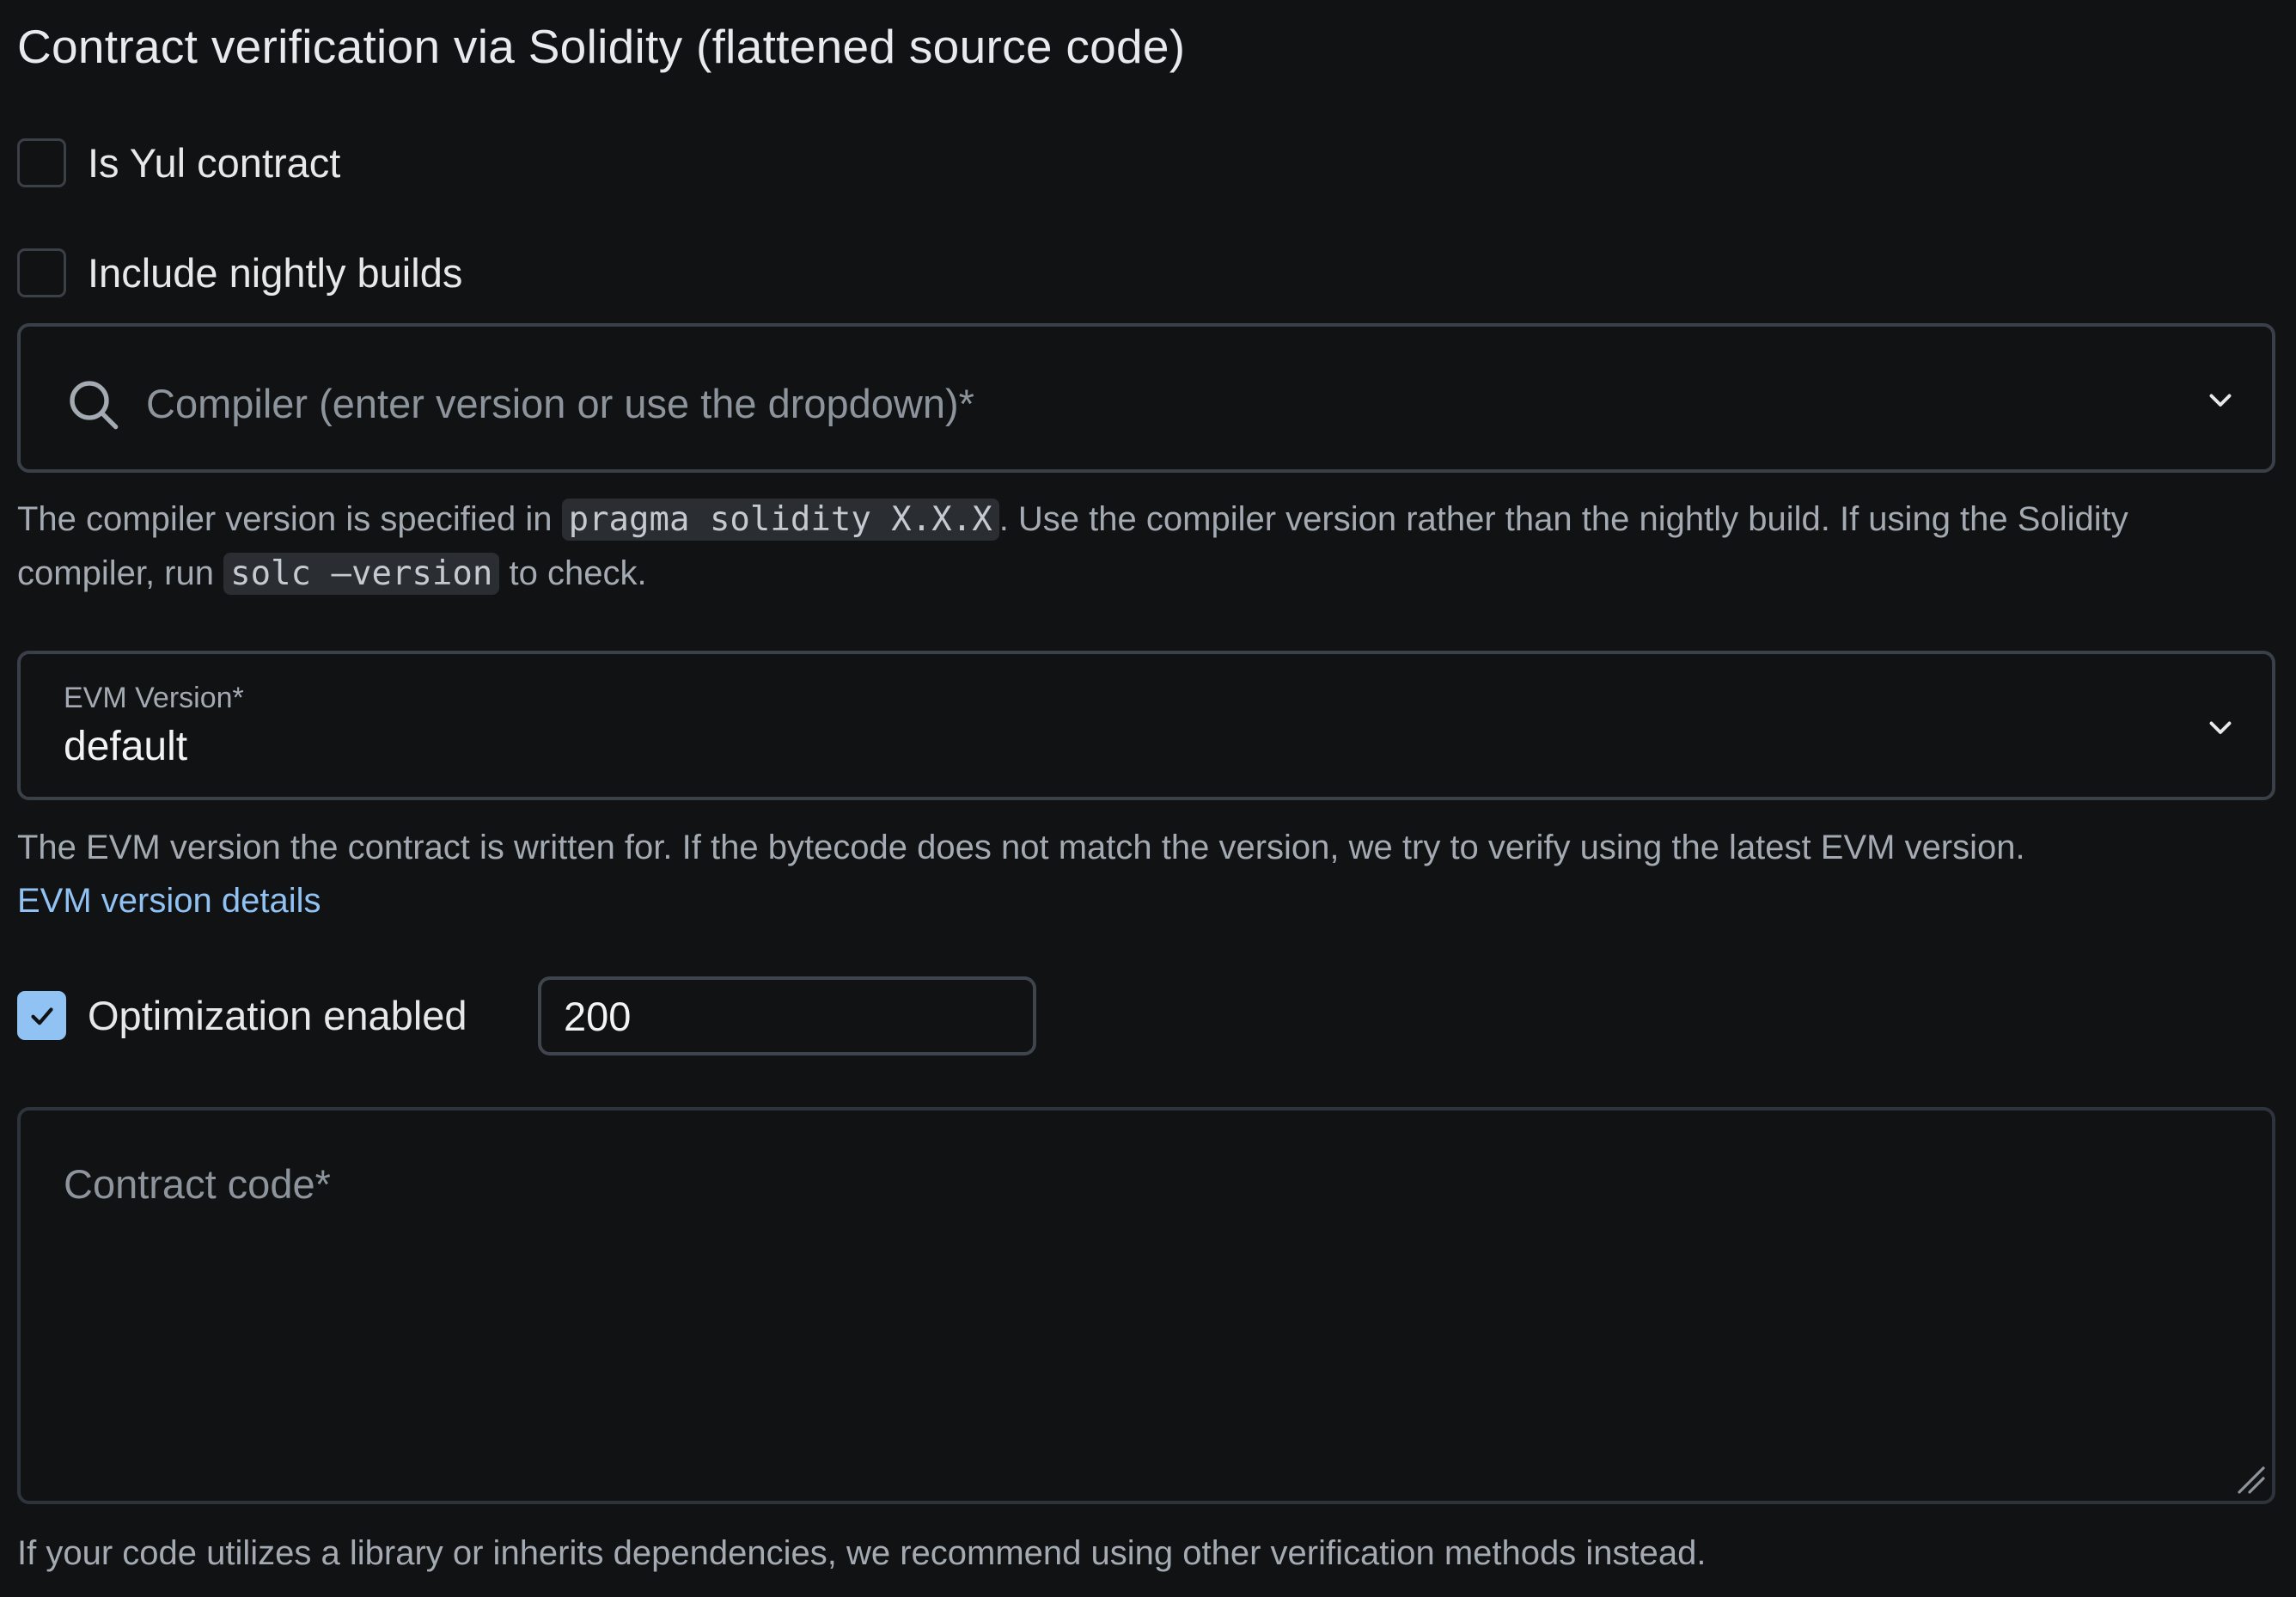 The width and height of the screenshot is (2296, 1597). I want to click on check-icon, so click(41, 1016).